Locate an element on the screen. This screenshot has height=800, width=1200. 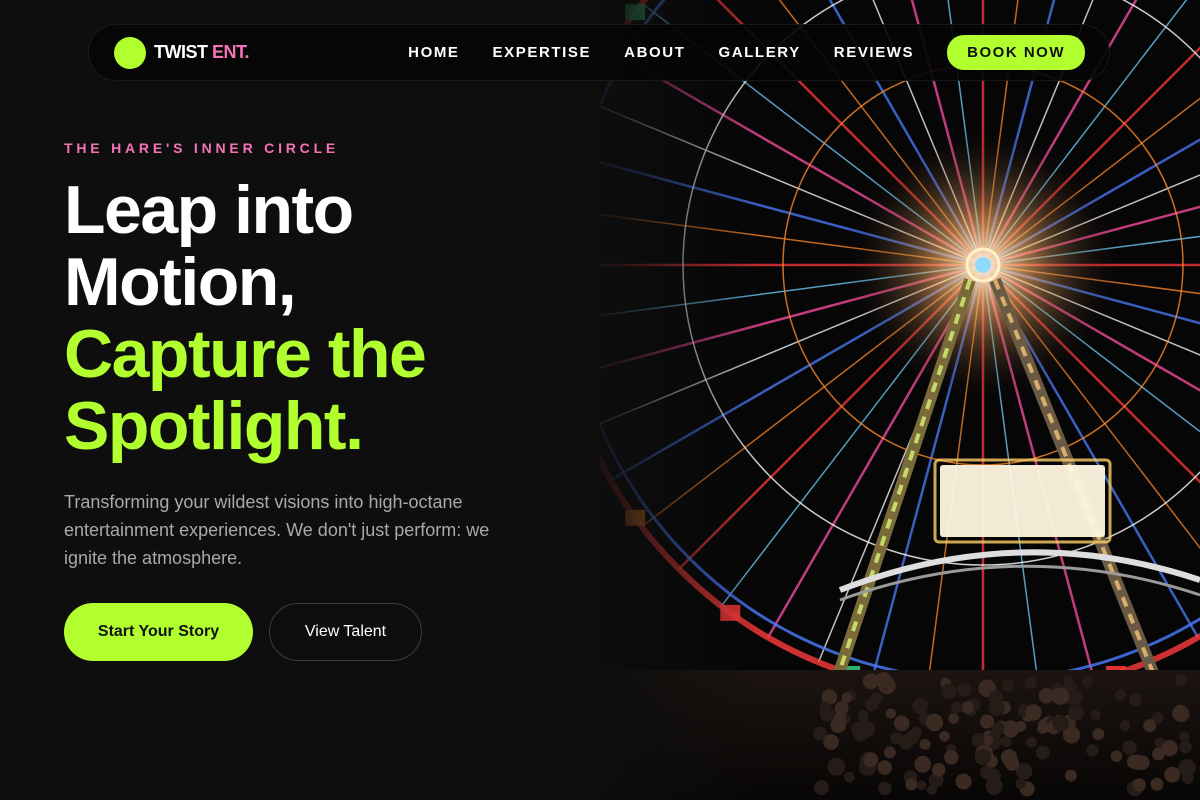
logo-text: TWIST is located at coordinates (181, 52).